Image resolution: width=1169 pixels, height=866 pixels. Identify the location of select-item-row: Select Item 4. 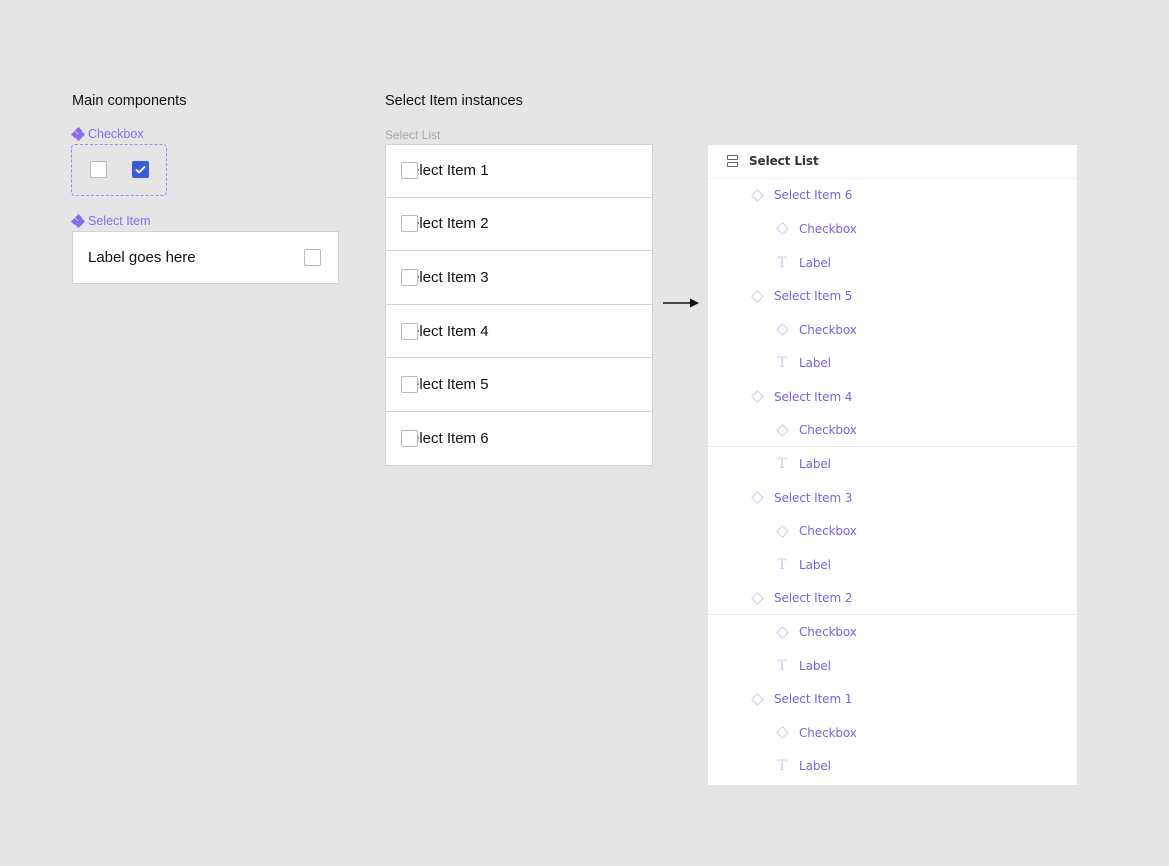
(519, 331).